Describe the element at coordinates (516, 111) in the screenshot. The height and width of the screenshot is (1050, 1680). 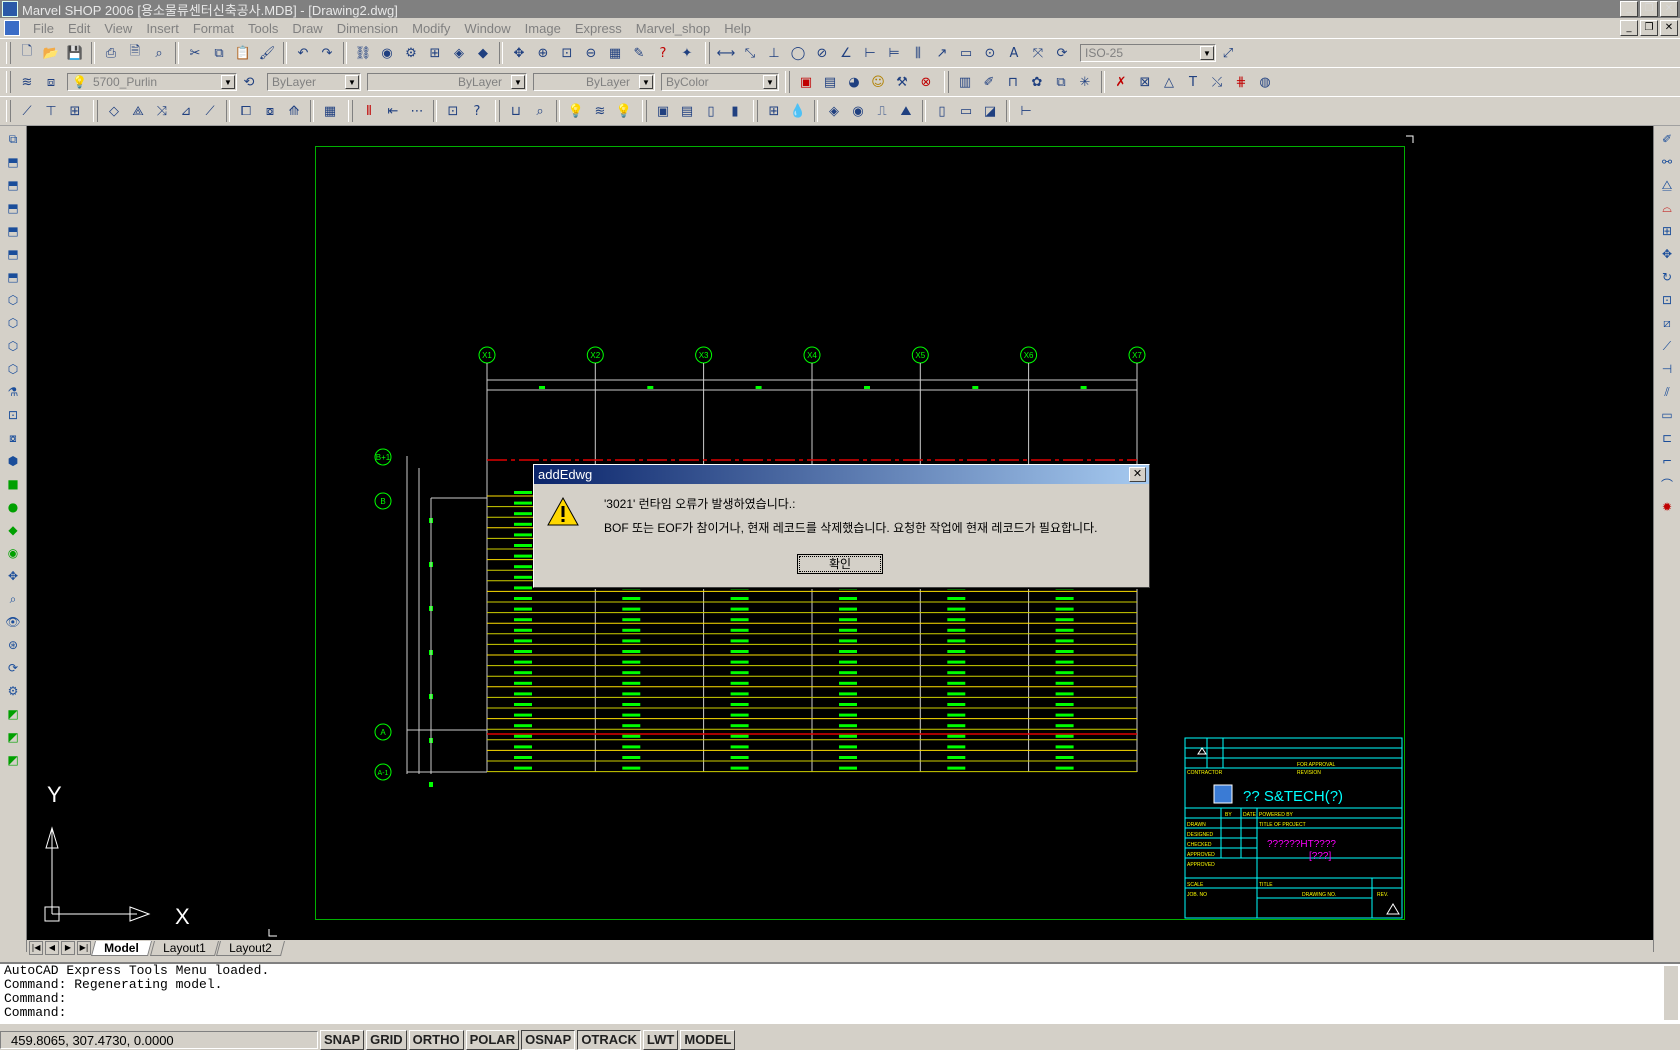
I see `view-icon: ⊔` at that location.